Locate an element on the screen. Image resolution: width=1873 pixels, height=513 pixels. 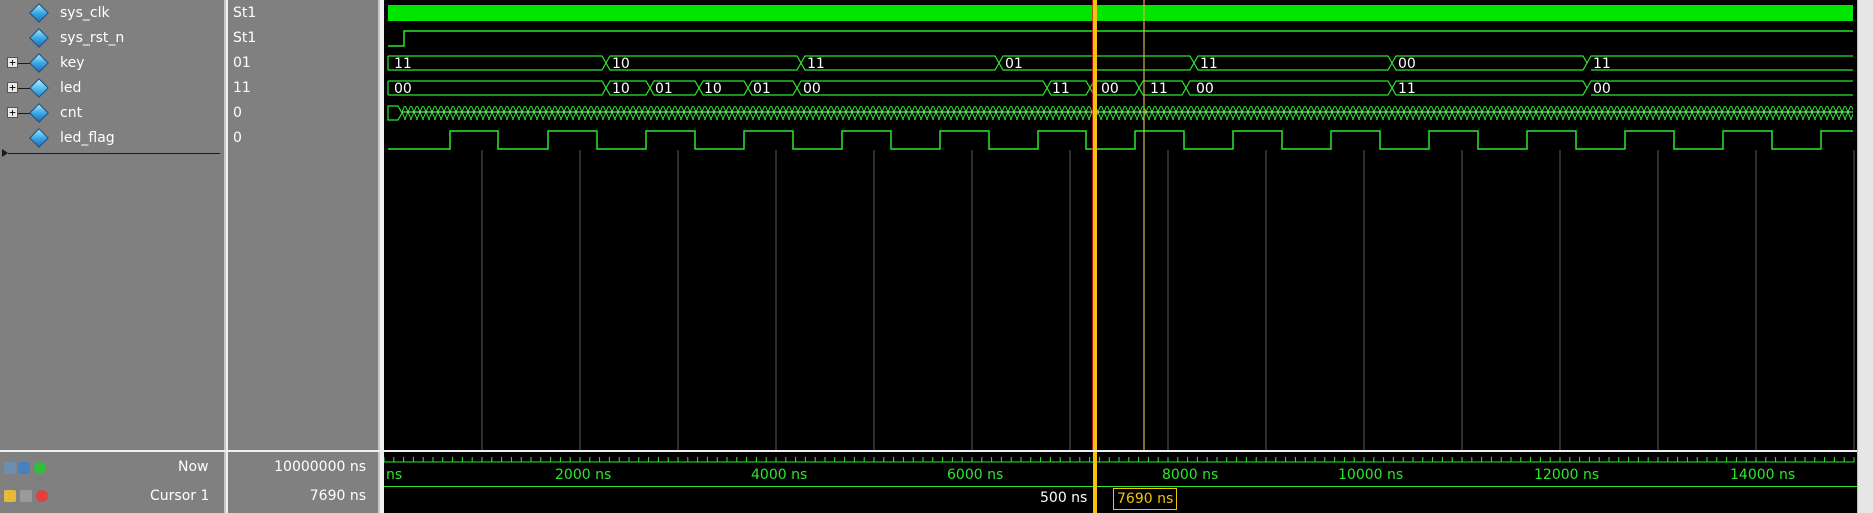
insertion-line is located at coordinates (114, 153).